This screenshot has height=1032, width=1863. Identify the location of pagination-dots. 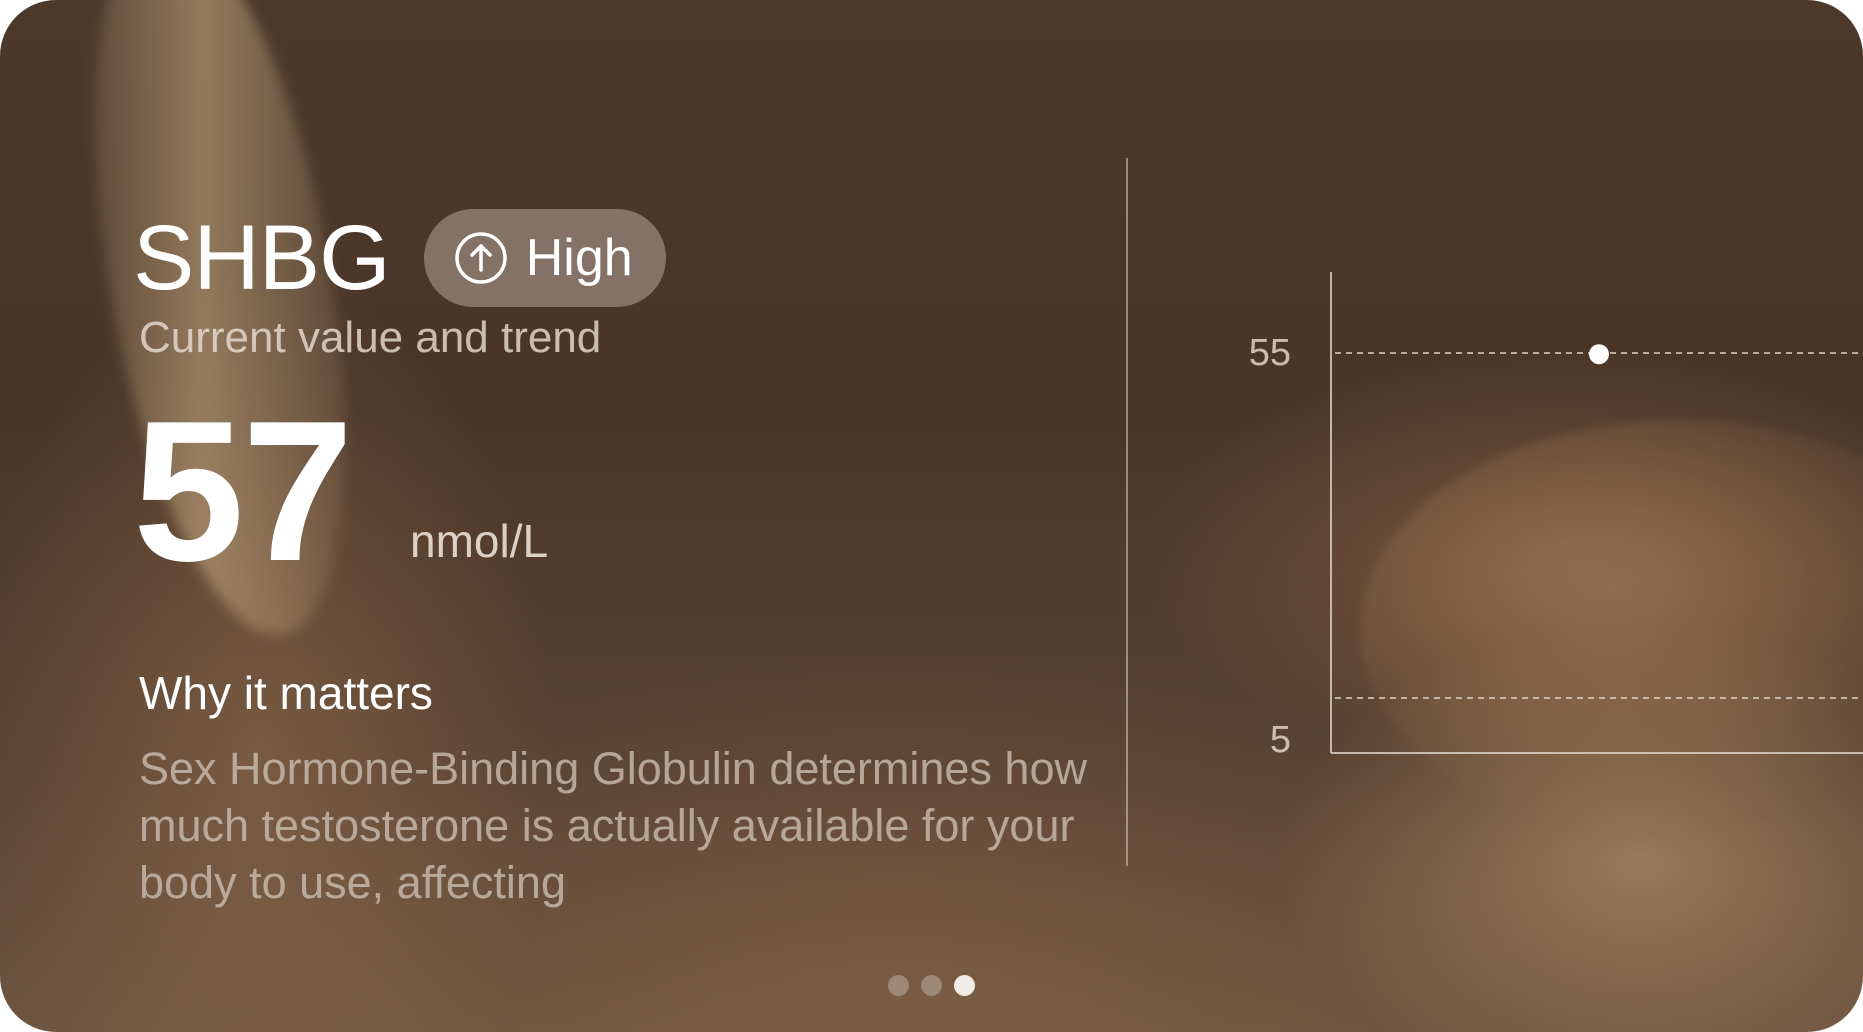
(931, 985).